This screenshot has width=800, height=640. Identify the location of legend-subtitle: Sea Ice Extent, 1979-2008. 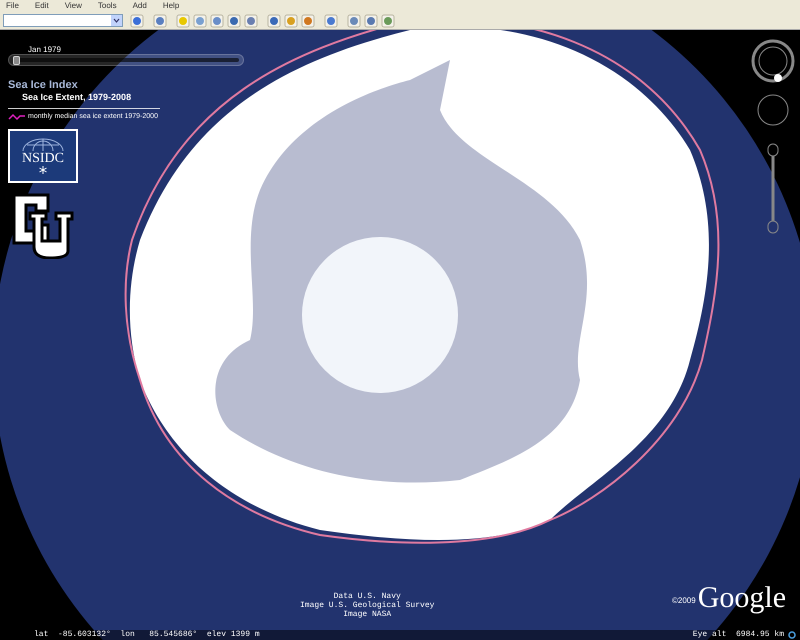
(77, 98).